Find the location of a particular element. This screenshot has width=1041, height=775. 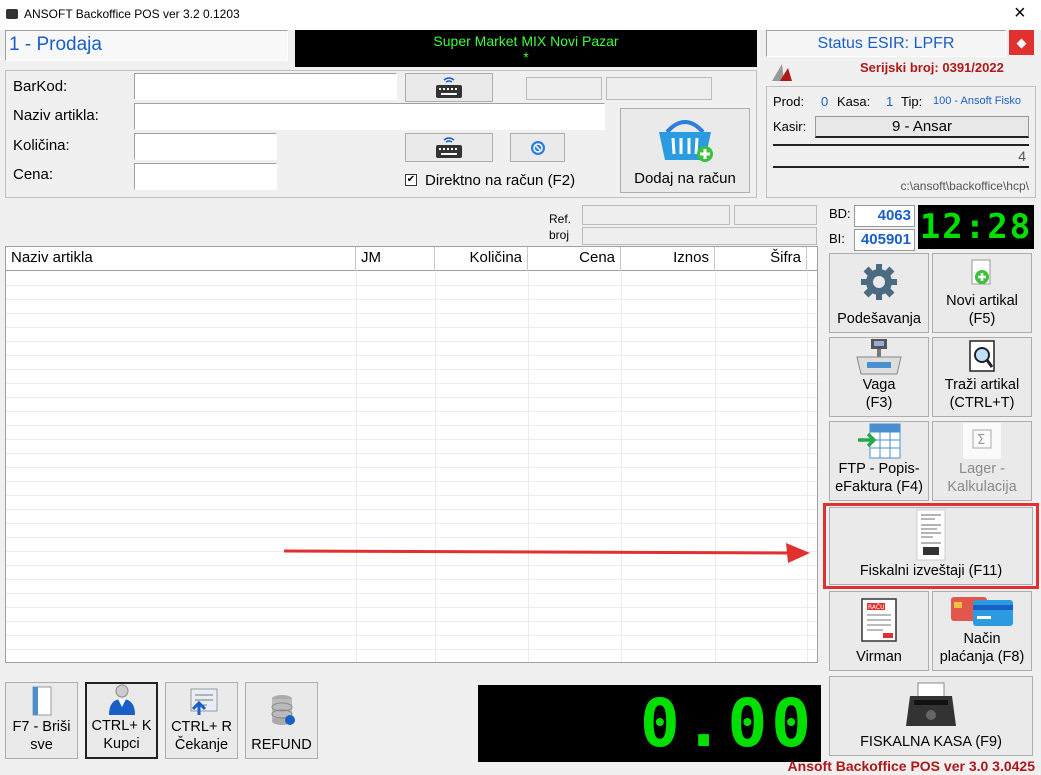

new-item-button: Novi artikal (F5) is located at coordinates (982, 293).